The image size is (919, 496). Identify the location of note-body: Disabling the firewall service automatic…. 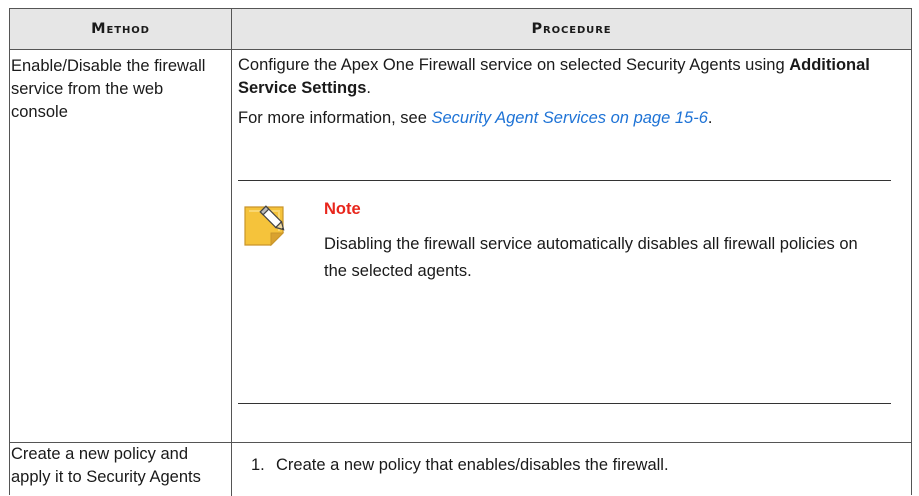
(591, 257).